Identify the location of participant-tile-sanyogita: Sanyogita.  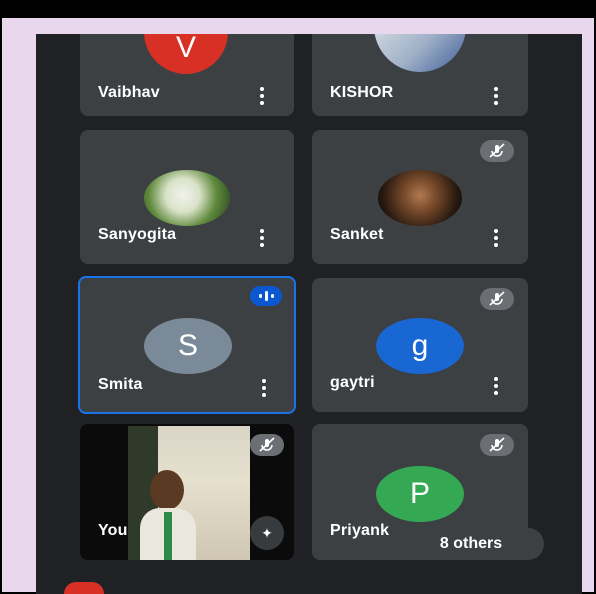
(187, 197).